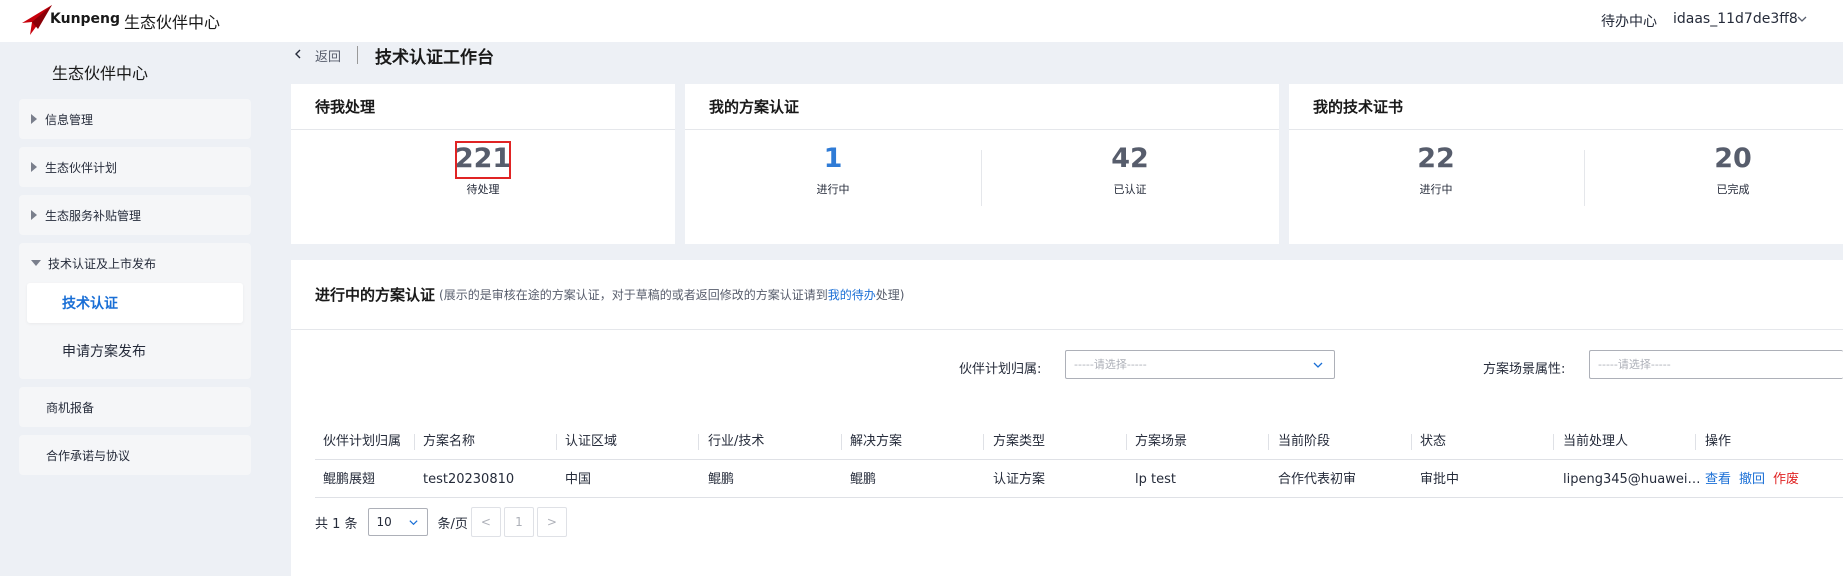  Describe the element at coordinates (1433, 441) in the screenshot. I see `column-header: 状态` at that location.